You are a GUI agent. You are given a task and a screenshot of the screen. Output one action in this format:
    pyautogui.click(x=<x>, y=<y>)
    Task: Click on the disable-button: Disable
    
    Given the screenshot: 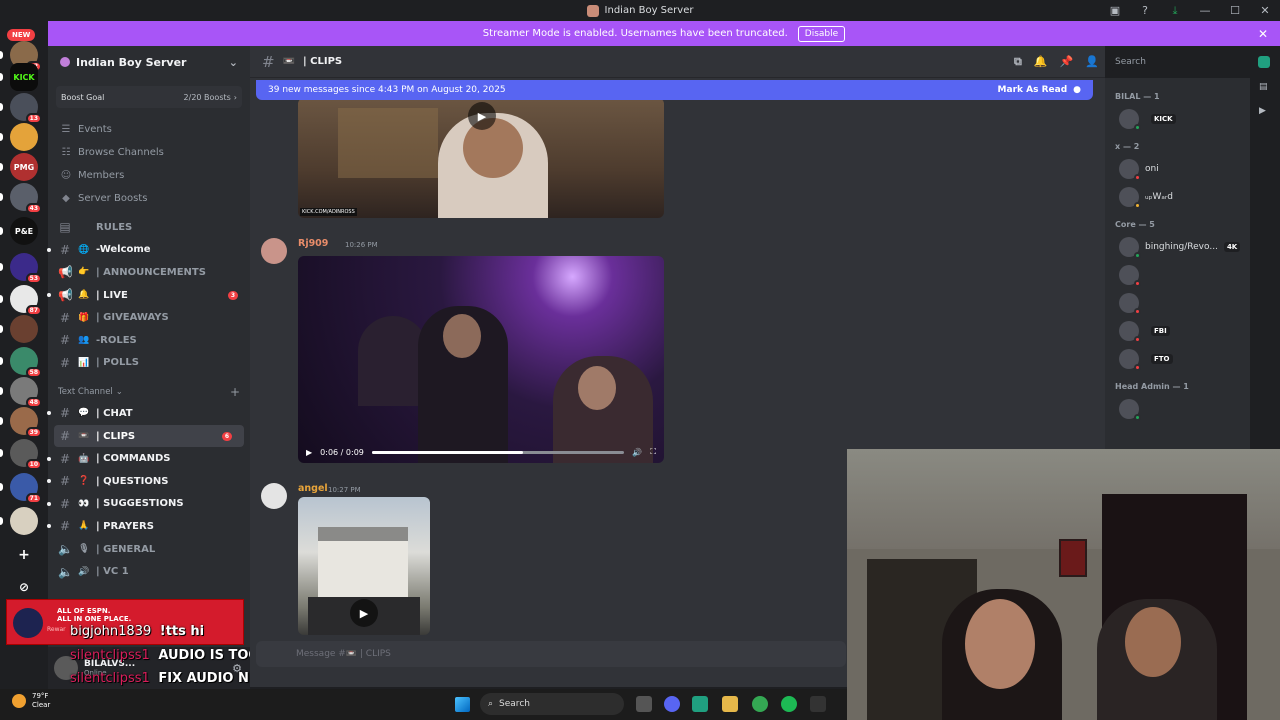 What is the action you would take?
    pyautogui.click(x=821, y=33)
    